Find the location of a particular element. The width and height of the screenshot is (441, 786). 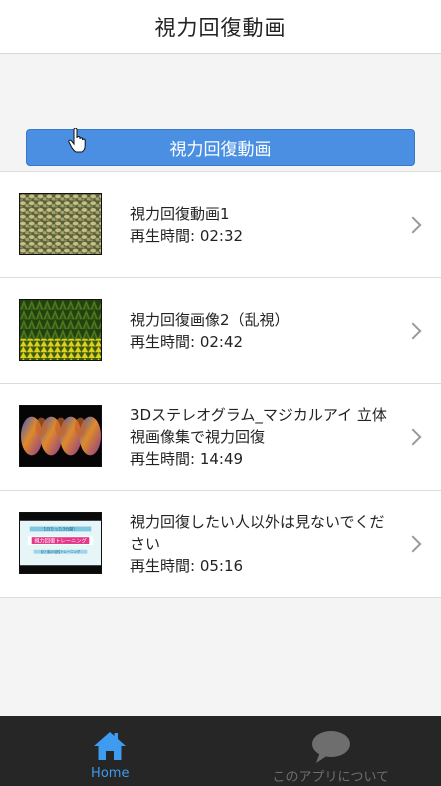

video-duration: 再生時間: 14:49 is located at coordinates (187, 459).